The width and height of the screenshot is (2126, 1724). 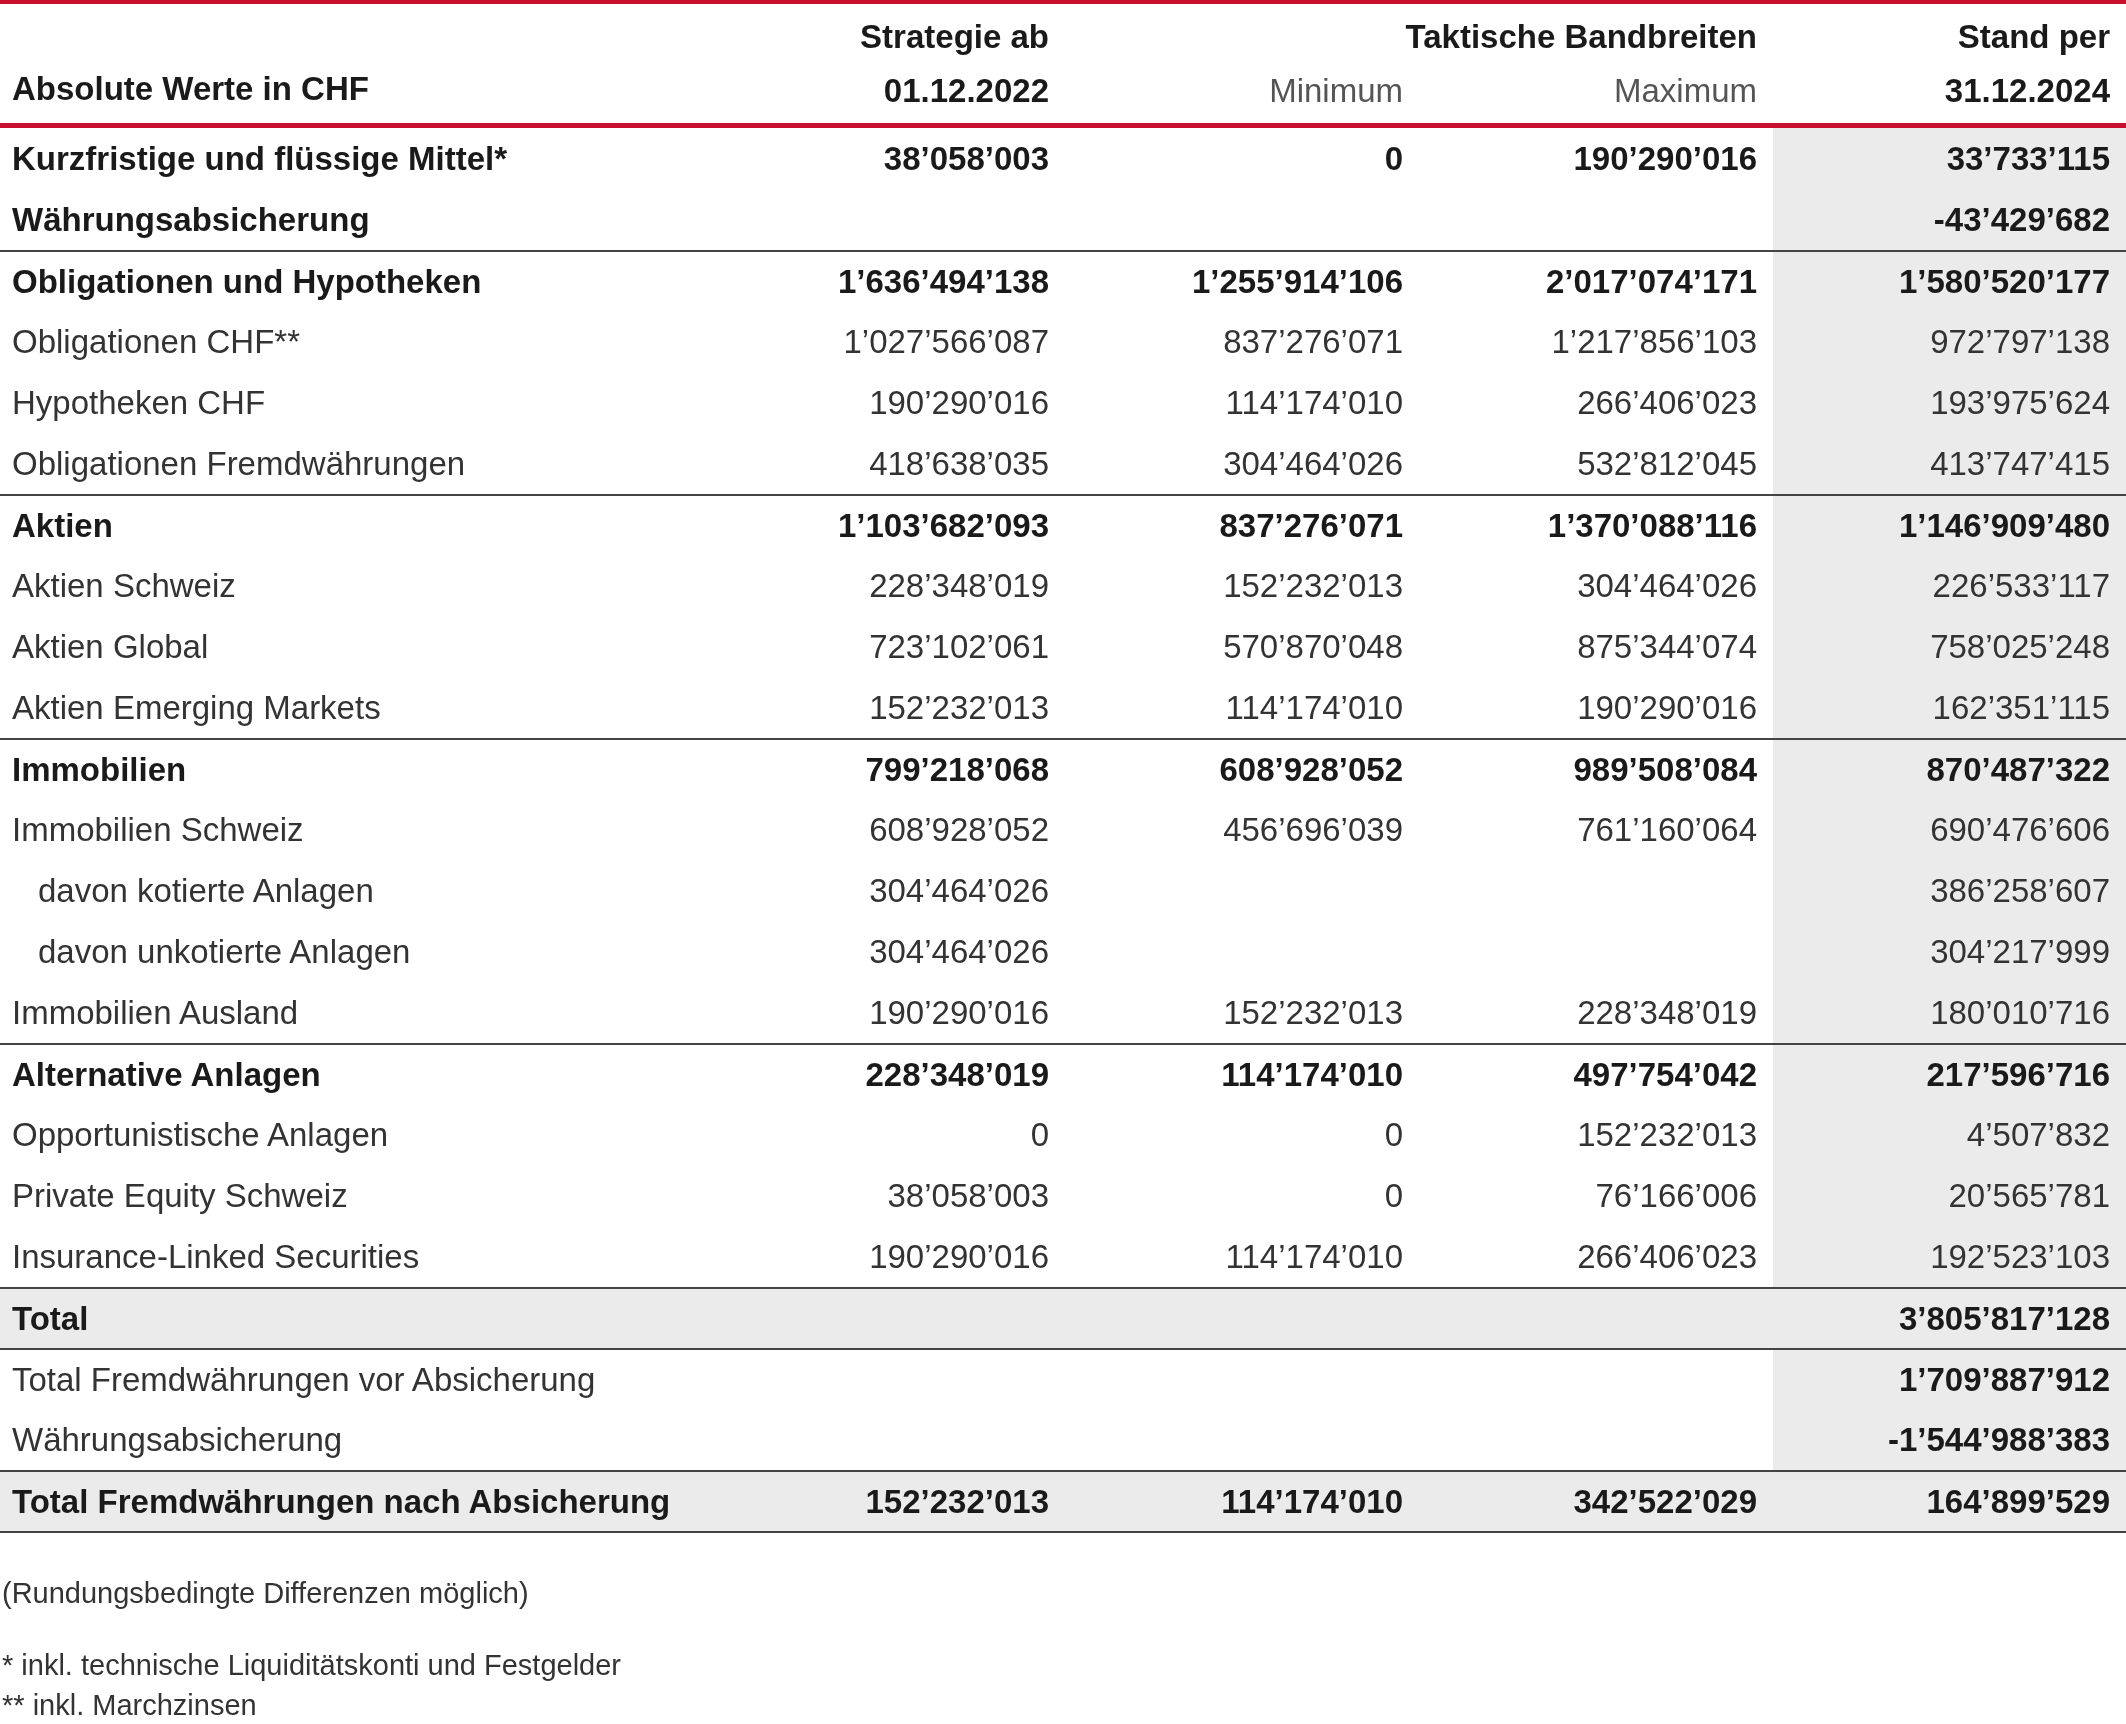 I want to click on table-cell-text: 1’636’494’138, so click(x=943, y=281).